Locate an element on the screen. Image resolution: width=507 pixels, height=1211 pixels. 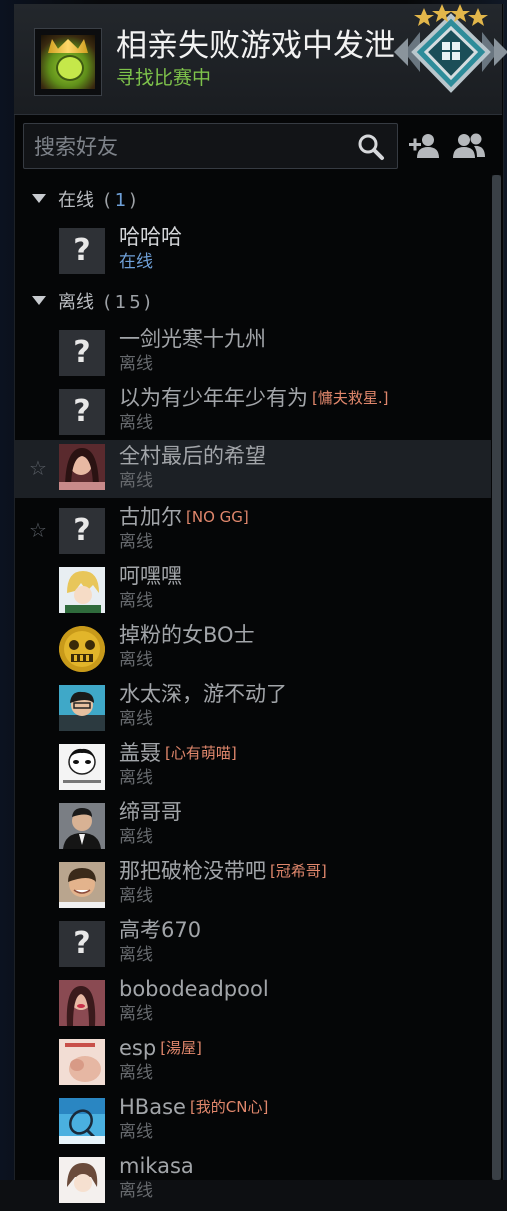
friend-name: 呵嘿嘿 is located at coordinates (150, 576).